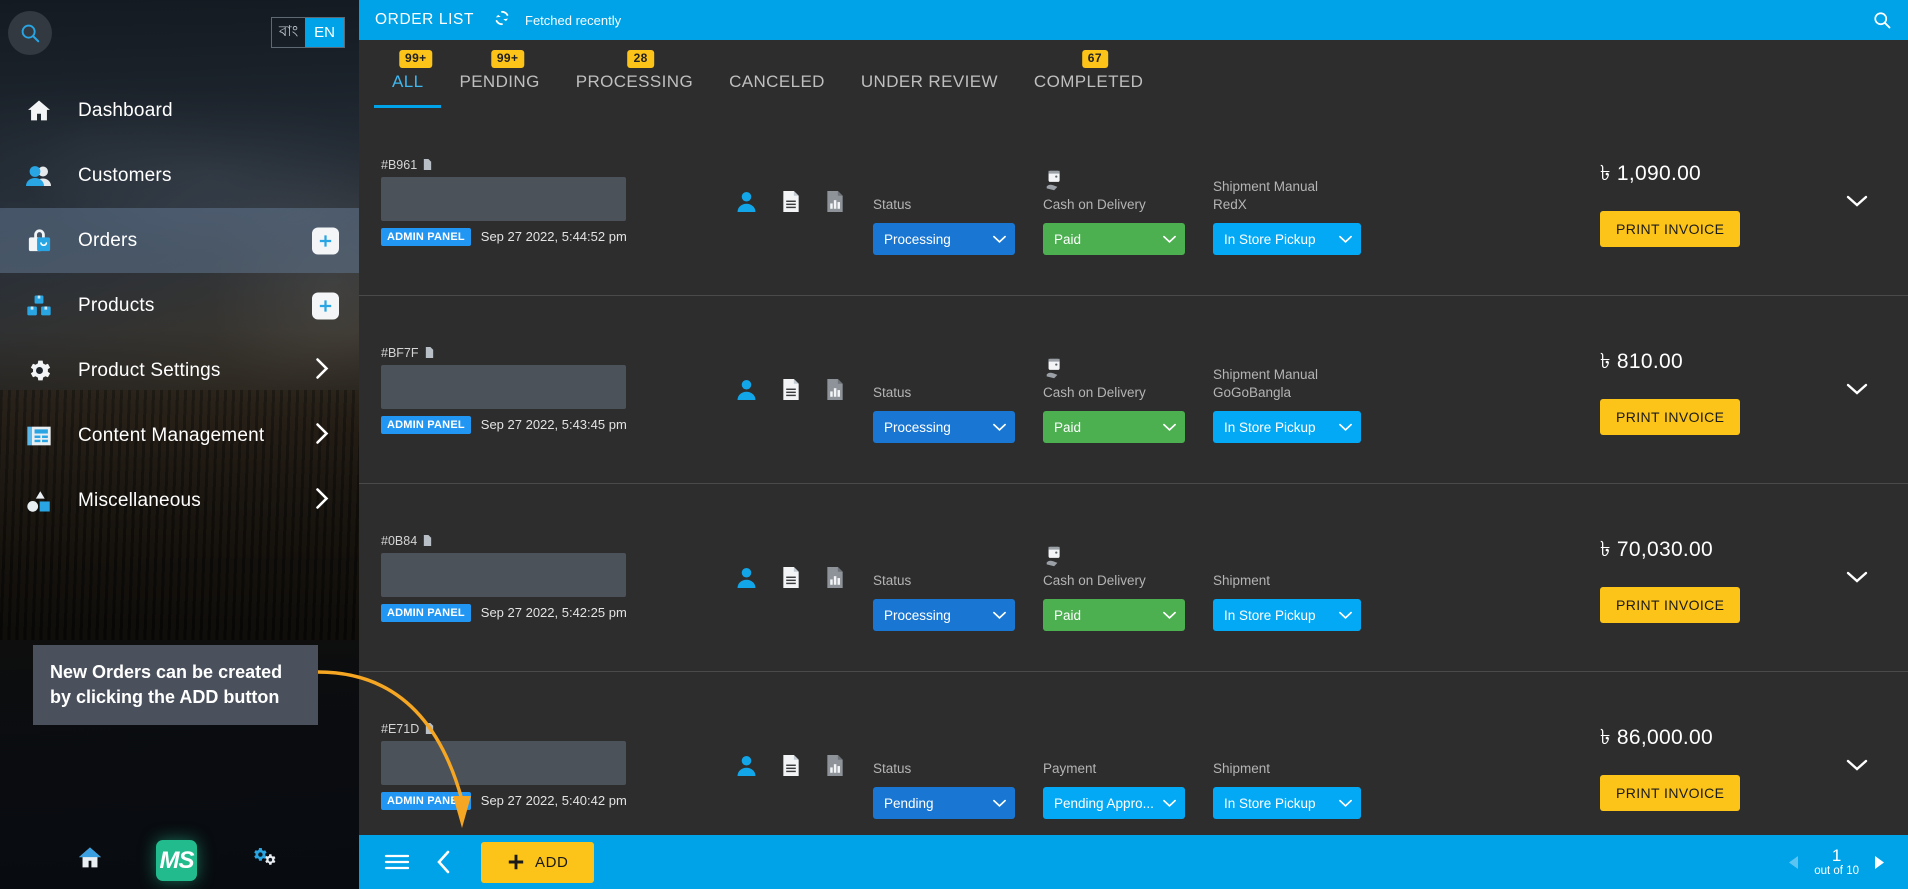  What do you see at coordinates (1114, 201) in the screenshot?
I see `payment-field: Cash on Delivery Paid` at bounding box center [1114, 201].